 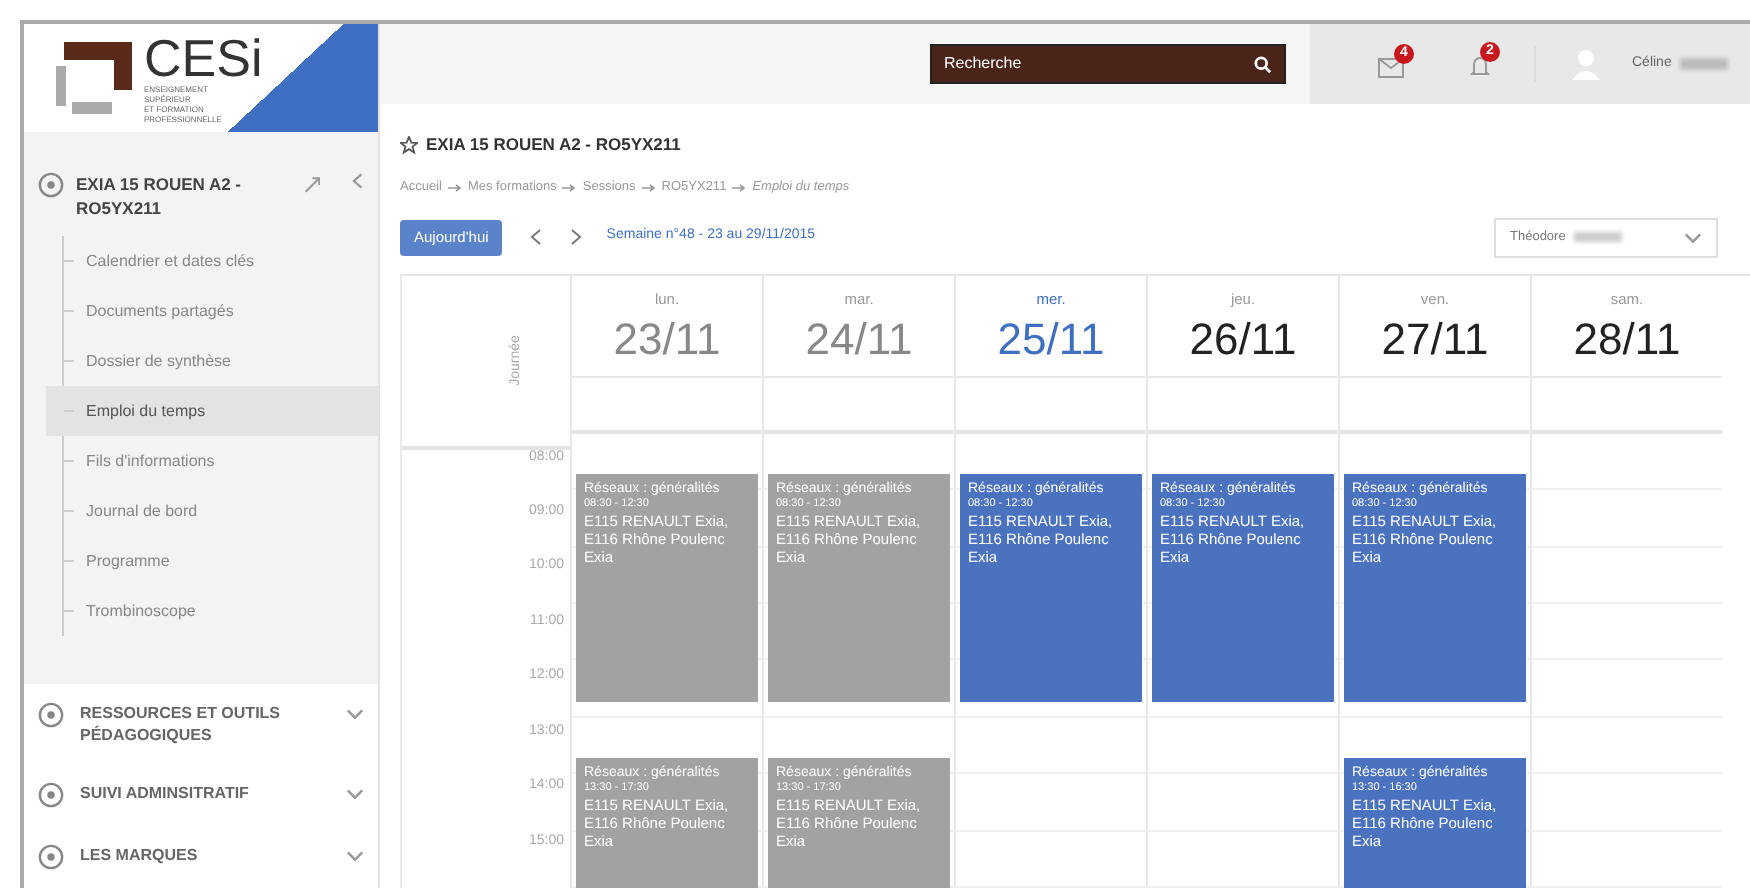 What do you see at coordinates (201, 724) in the screenshot?
I see `section-header: RESSOURCES ET OUTILS PÉDAGOGIQUES` at bounding box center [201, 724].